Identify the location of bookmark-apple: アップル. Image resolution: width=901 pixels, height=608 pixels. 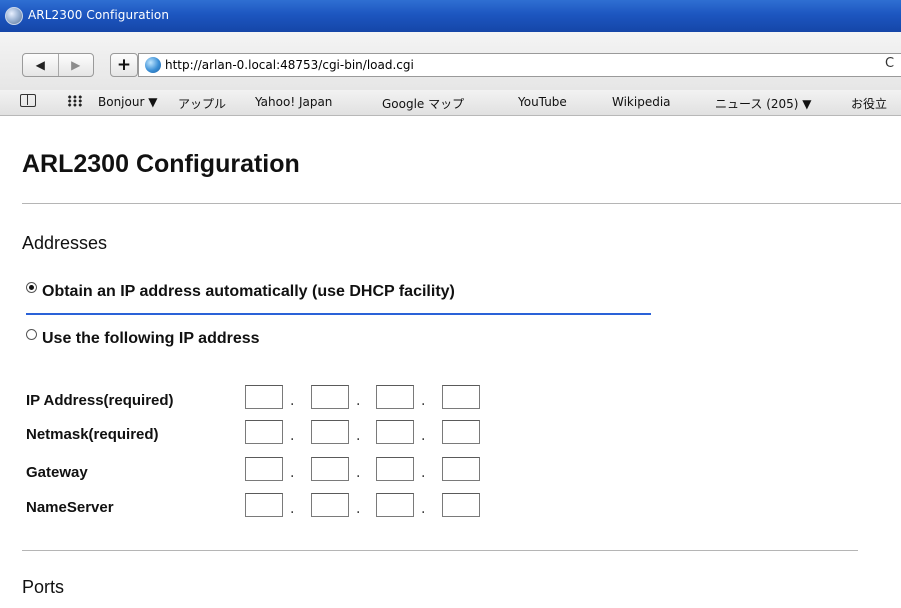
(202, 103).